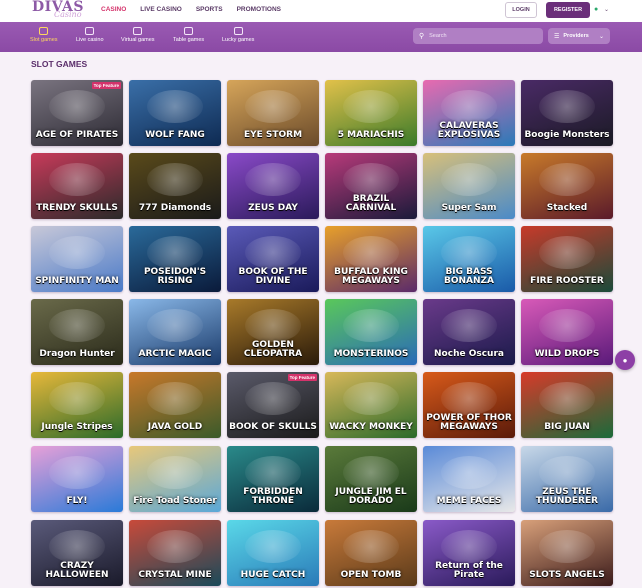 The height and width of the screenshot is (588, 642). What do you see at coordinates (175, 405) in the screenshot?
I see `game-tile: JAVA GOLD` at bounding box center [175, 405].